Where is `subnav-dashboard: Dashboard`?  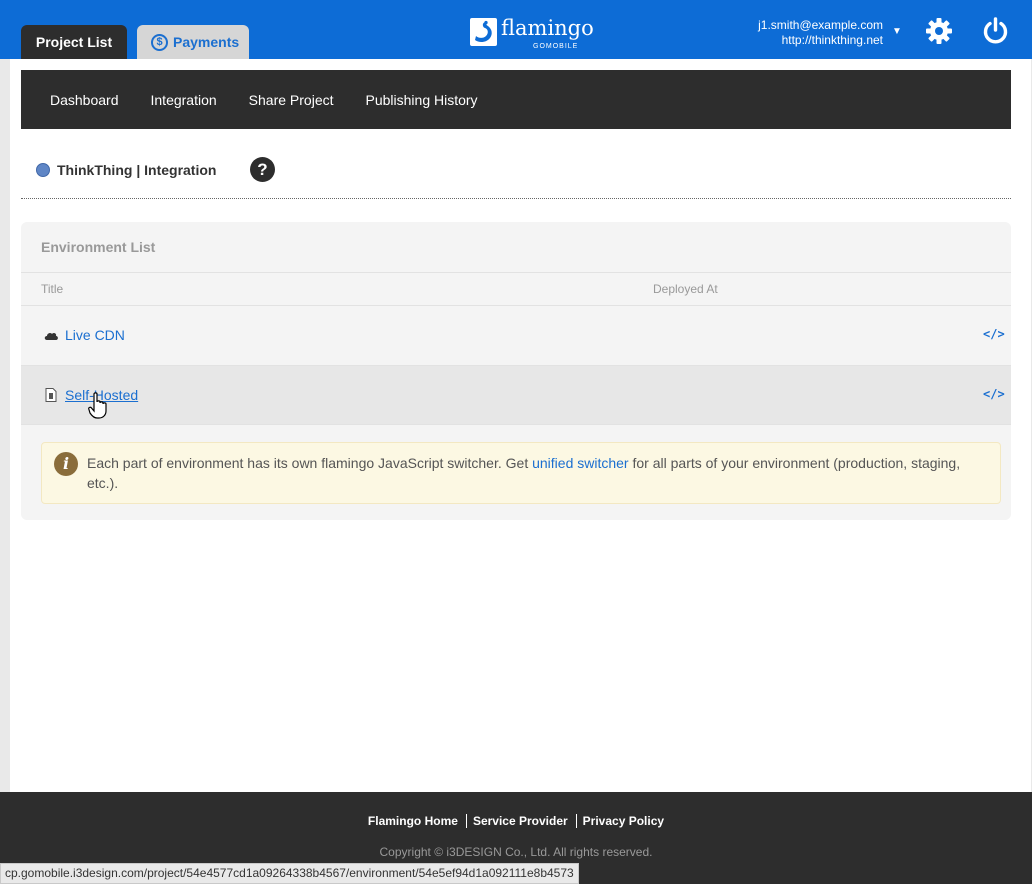
subnav-dashboard: Dashboard is located at coordinates (84, 100).